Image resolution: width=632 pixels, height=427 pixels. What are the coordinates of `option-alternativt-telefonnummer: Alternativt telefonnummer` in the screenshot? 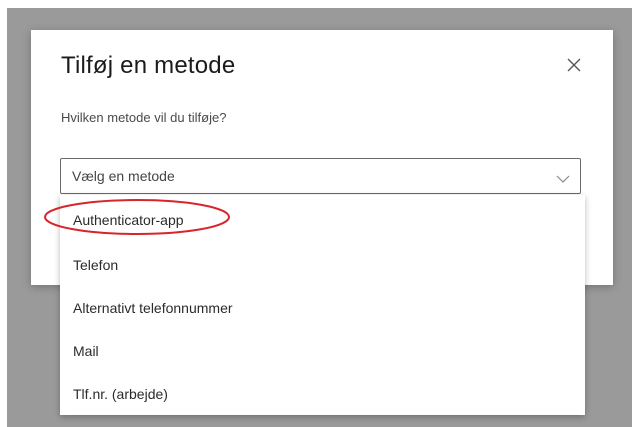 It's located at (153, 308).